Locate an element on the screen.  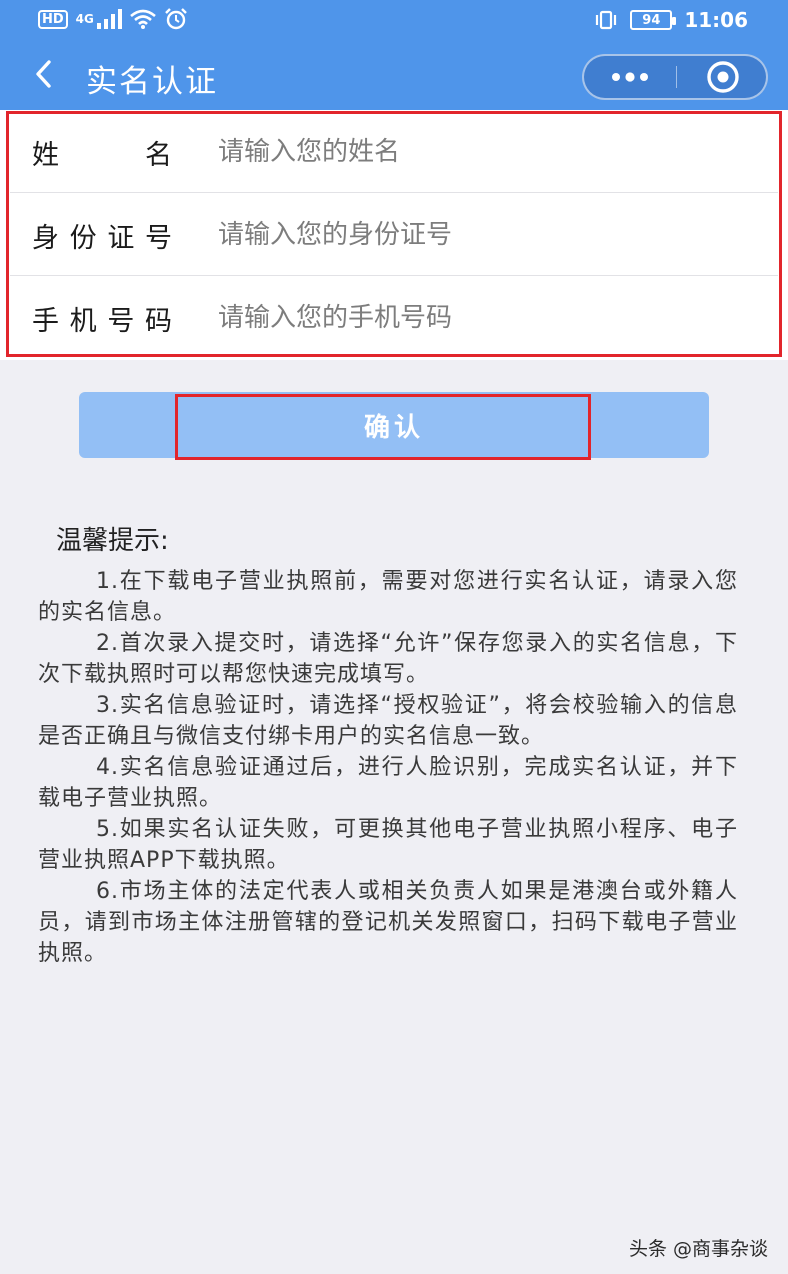
confirm-button: 确认 is located at coordinates (394, 425).